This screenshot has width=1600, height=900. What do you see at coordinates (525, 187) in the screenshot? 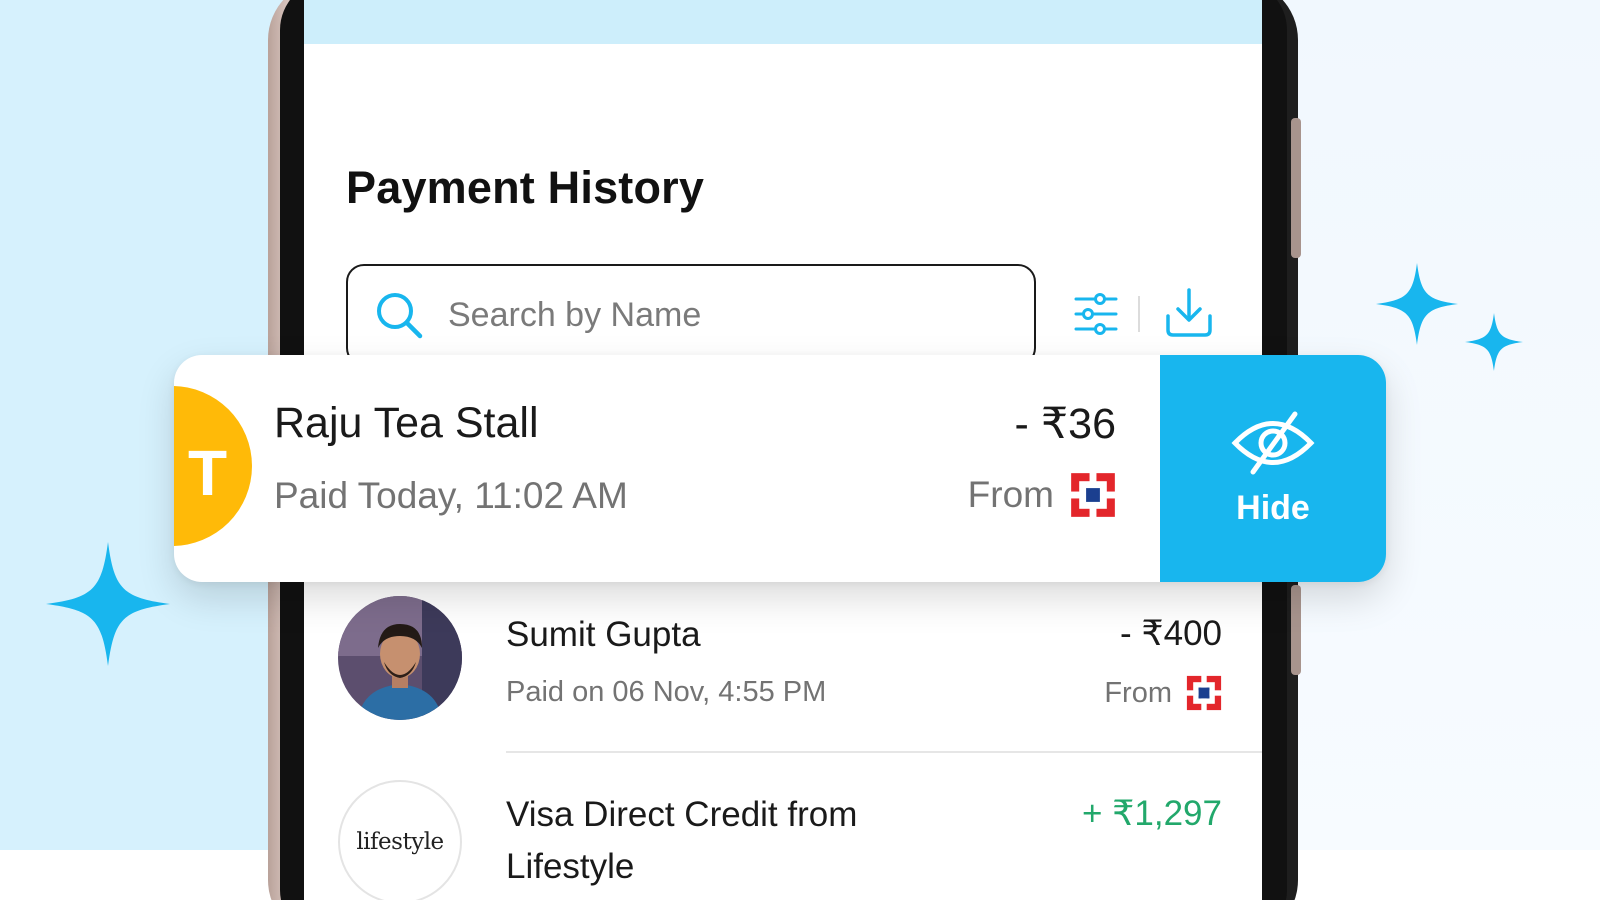
I see `page-title: Payment History` at bounding box center [525, 187].